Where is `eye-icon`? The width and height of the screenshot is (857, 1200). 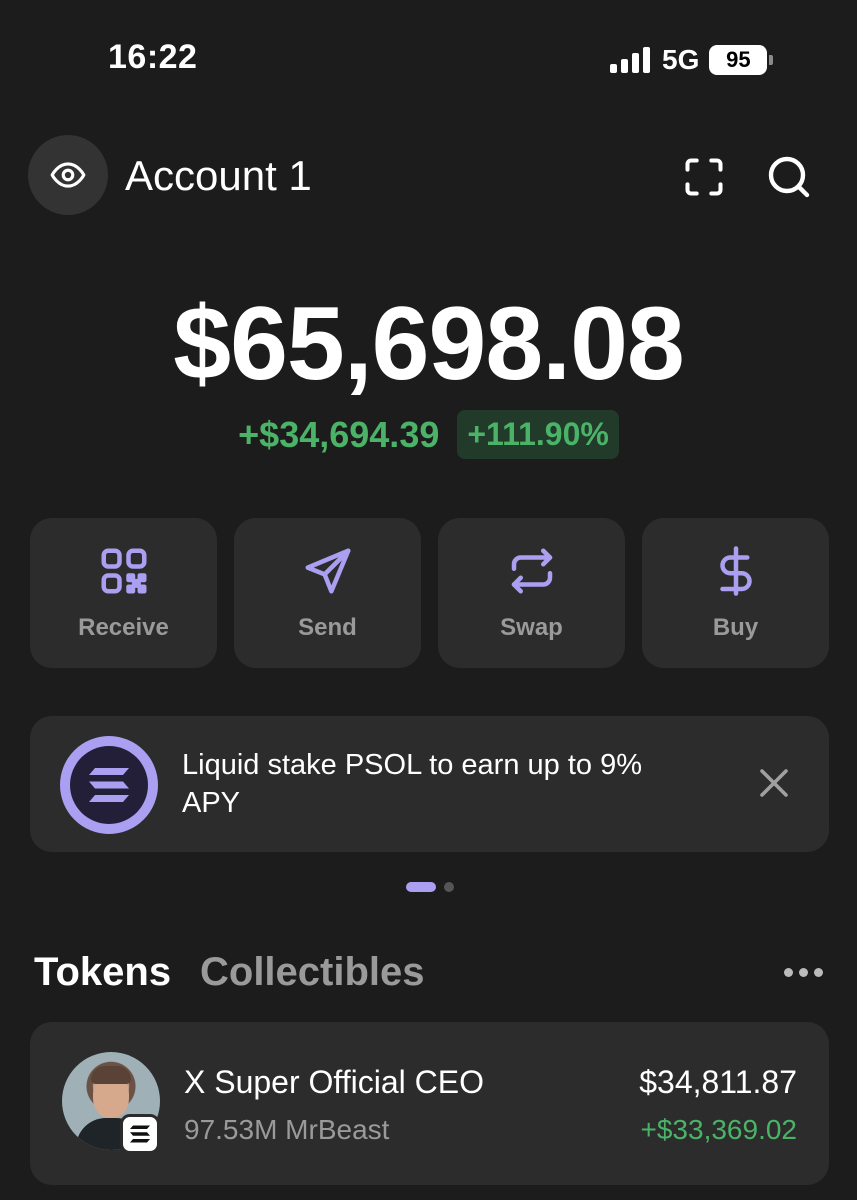 eye-icon is located at coordinates (68, 175).